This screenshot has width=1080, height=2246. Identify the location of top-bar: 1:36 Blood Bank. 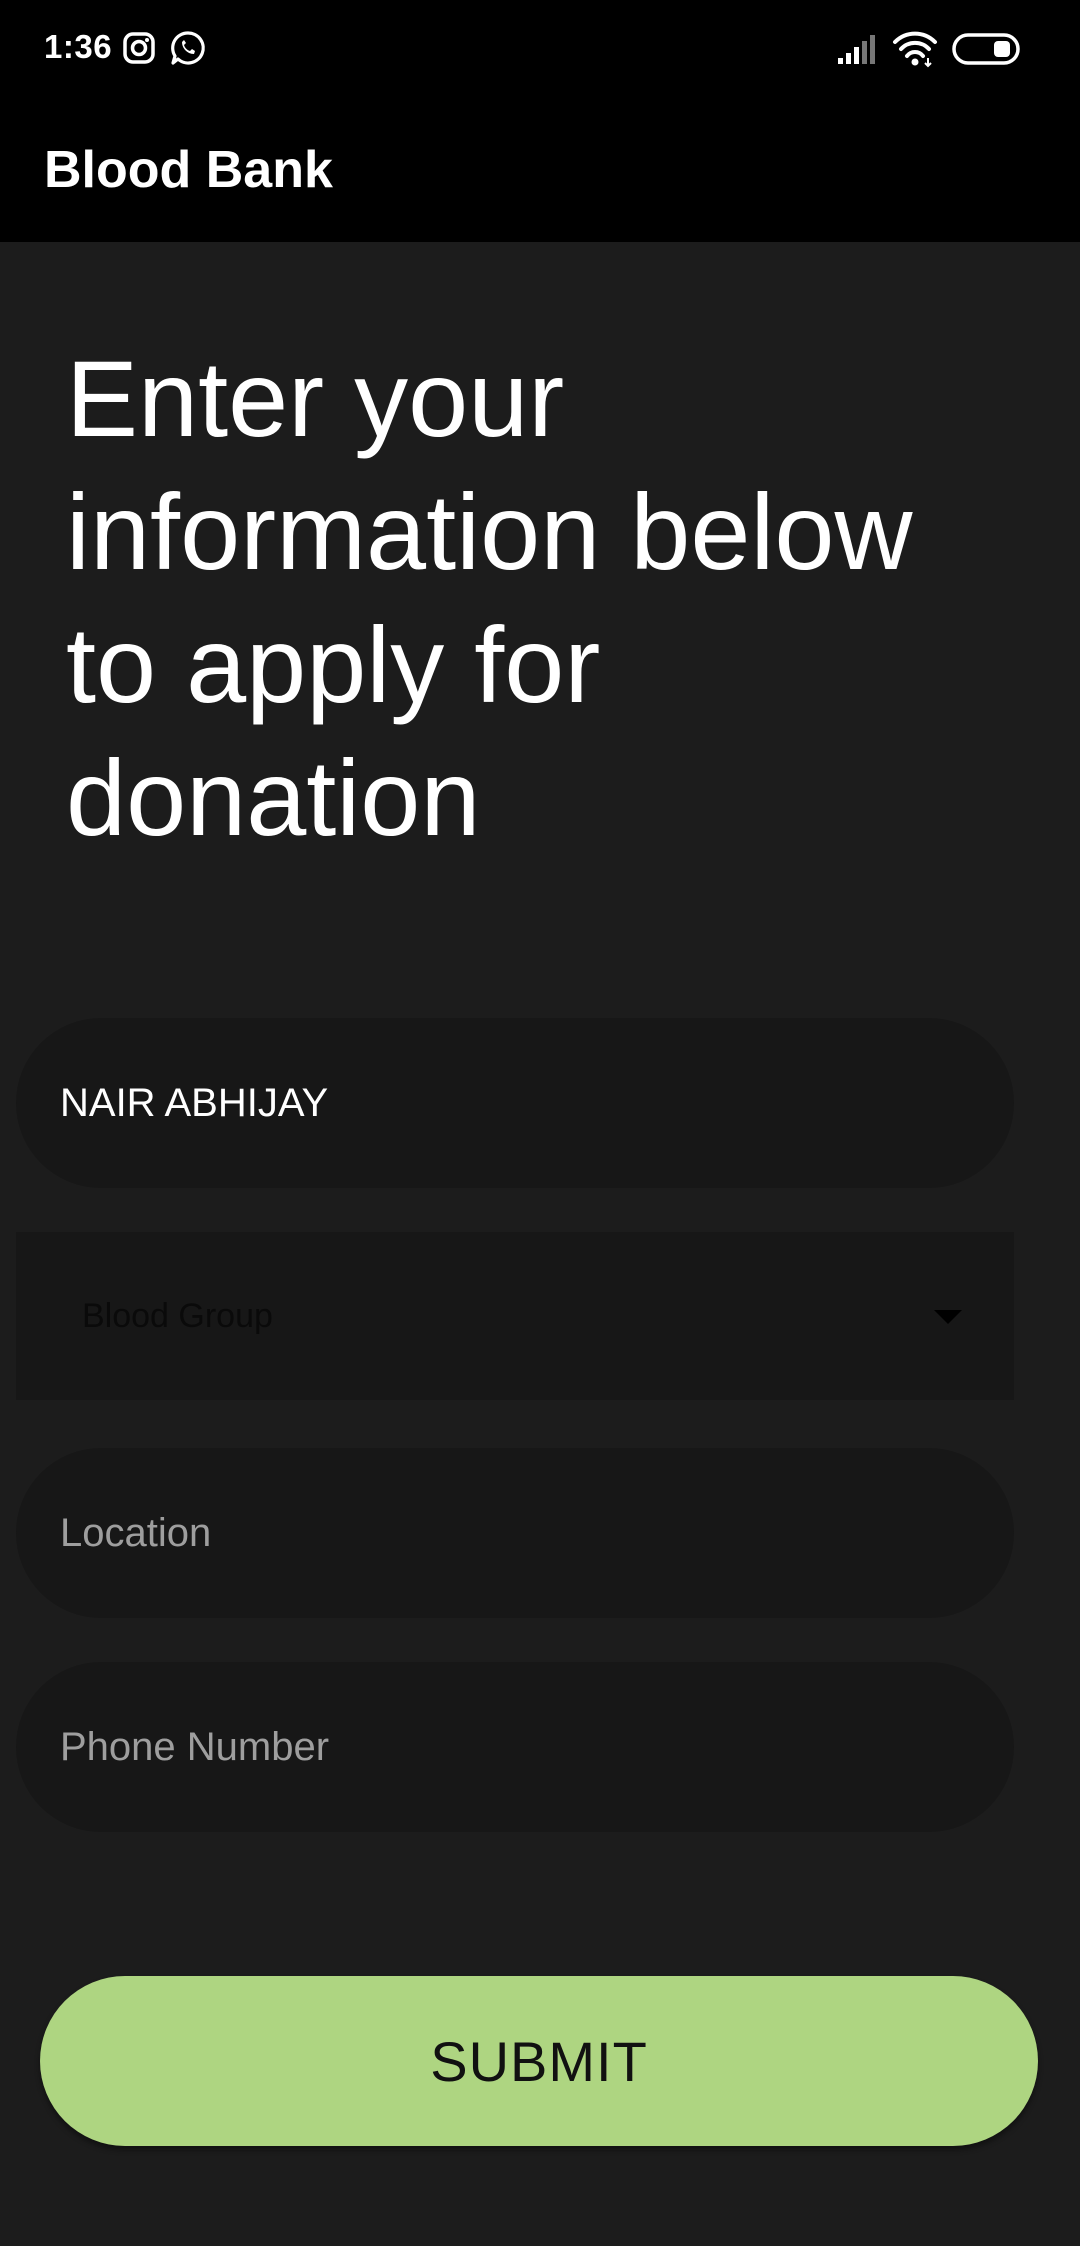
(540, 121).